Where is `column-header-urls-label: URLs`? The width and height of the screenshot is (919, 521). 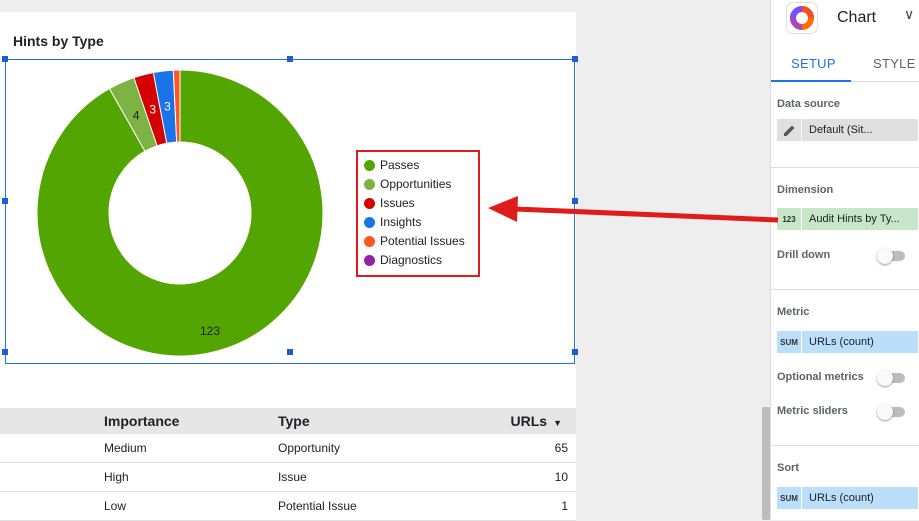
column-header-urls-label: URLs is located at coordinates (529, 421).